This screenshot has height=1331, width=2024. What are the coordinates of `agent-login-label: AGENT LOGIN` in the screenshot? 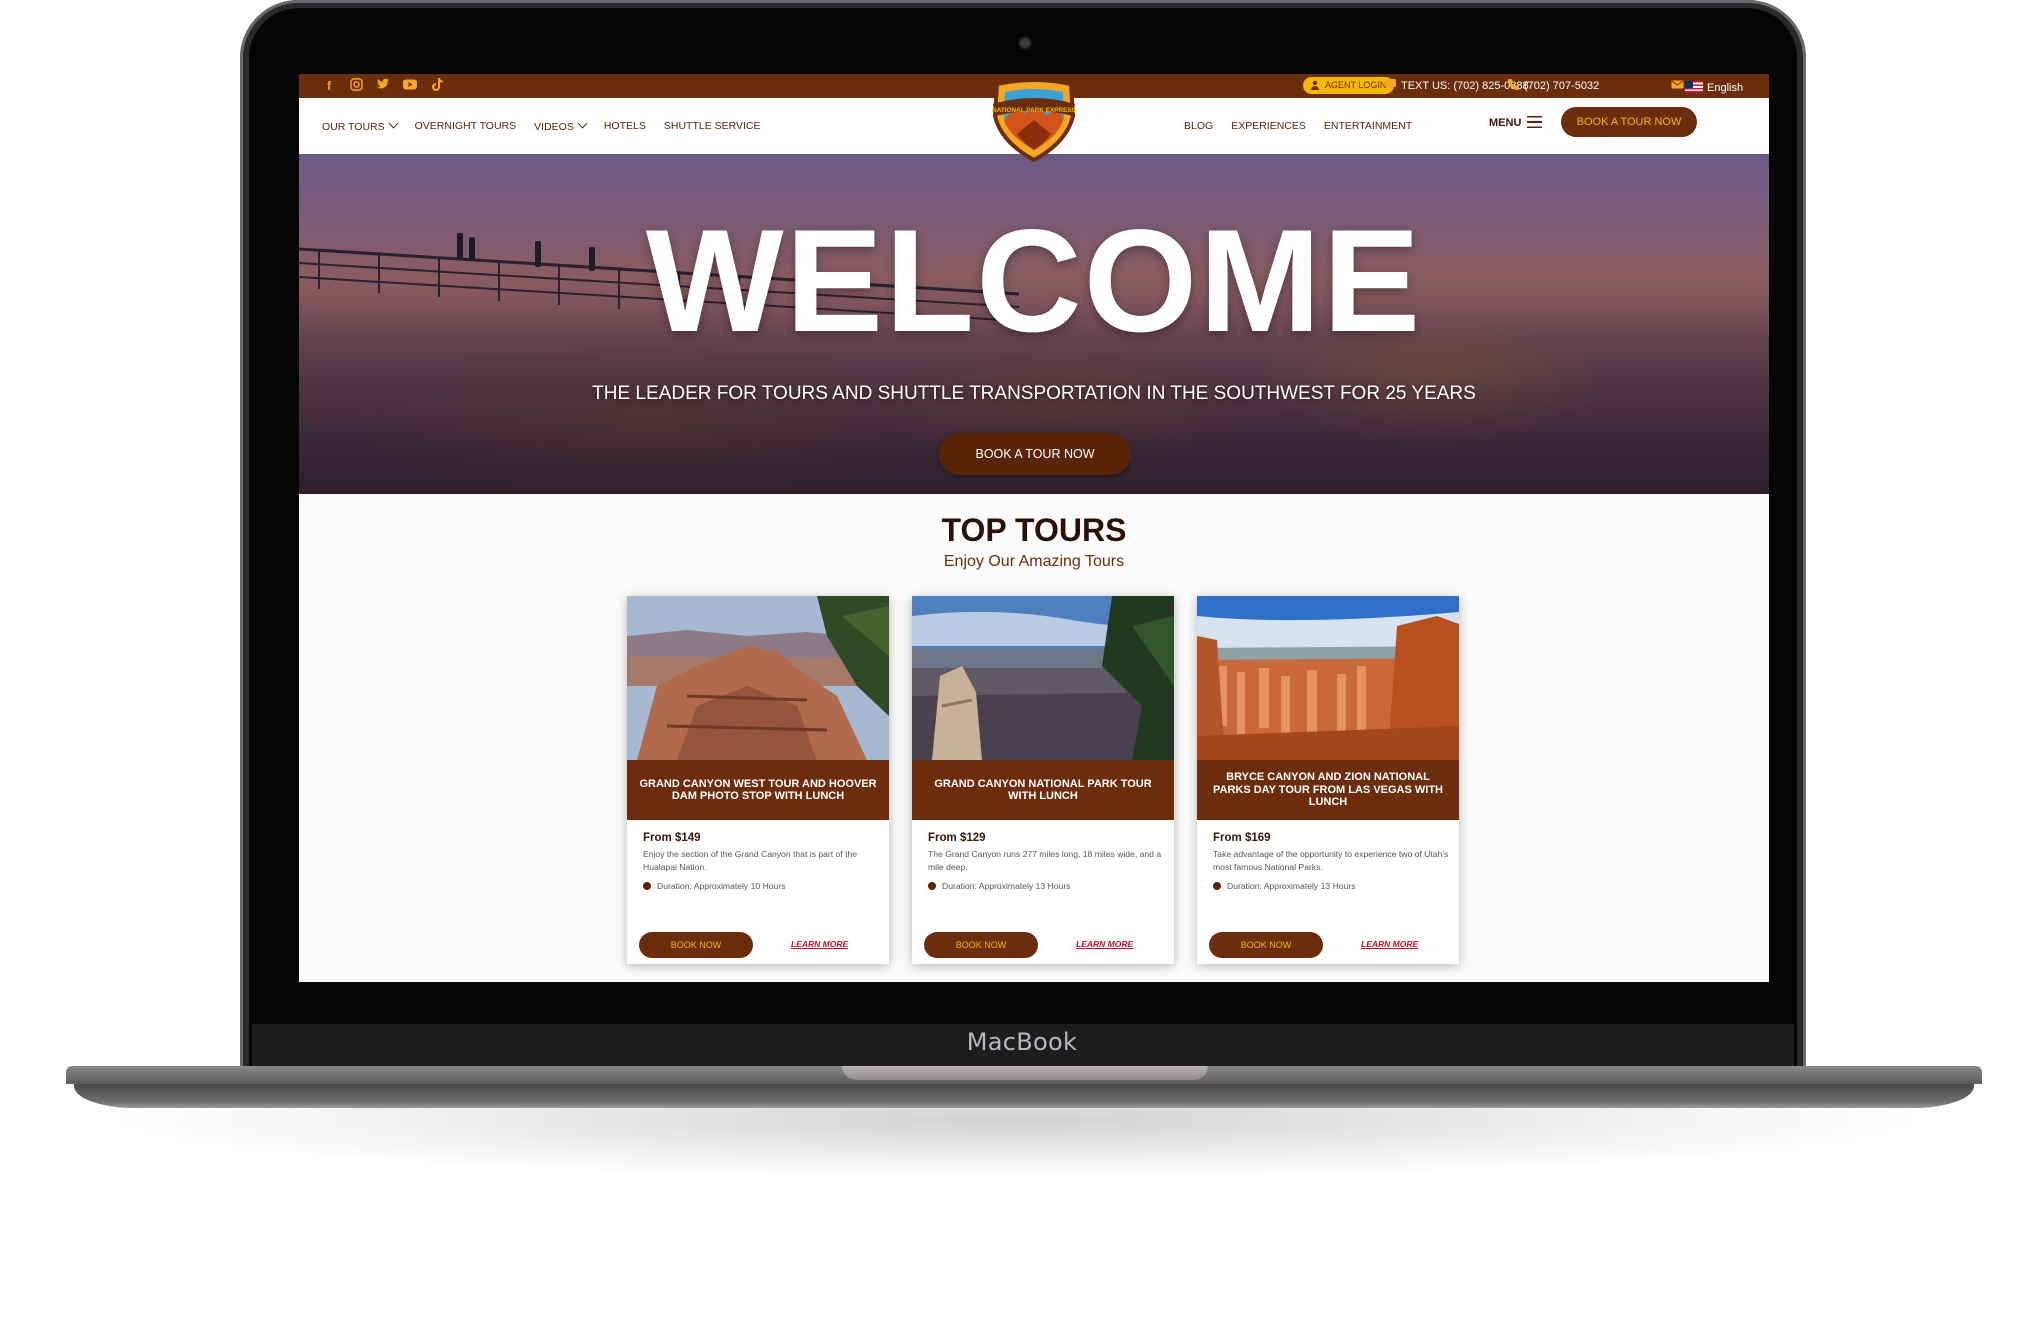 It's located at (1356, 85).